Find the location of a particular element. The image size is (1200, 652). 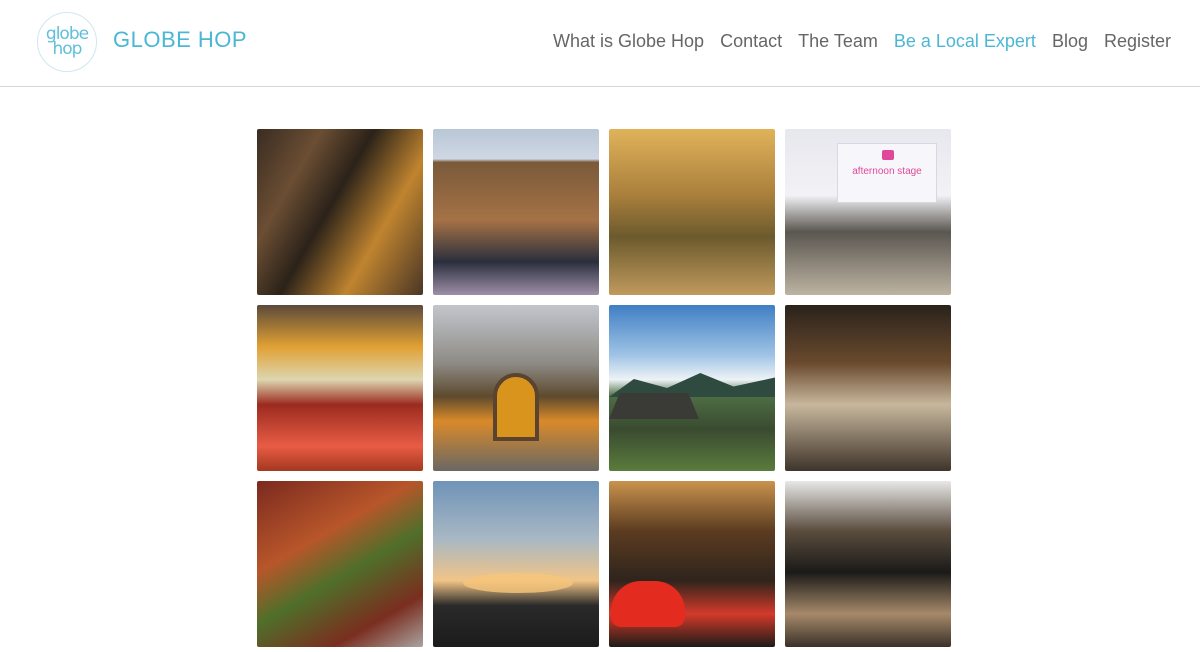

logo-text-bottom: hop is located at coordinates (67, 49).